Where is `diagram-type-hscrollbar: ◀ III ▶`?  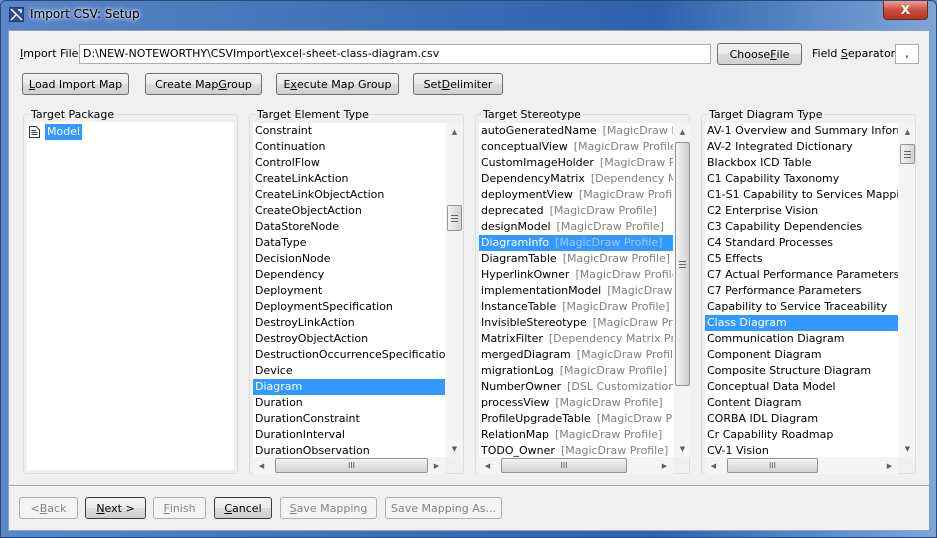
diagram-type-hscrollbar: ◀ III ▶ is located at coordinates (801, 465).